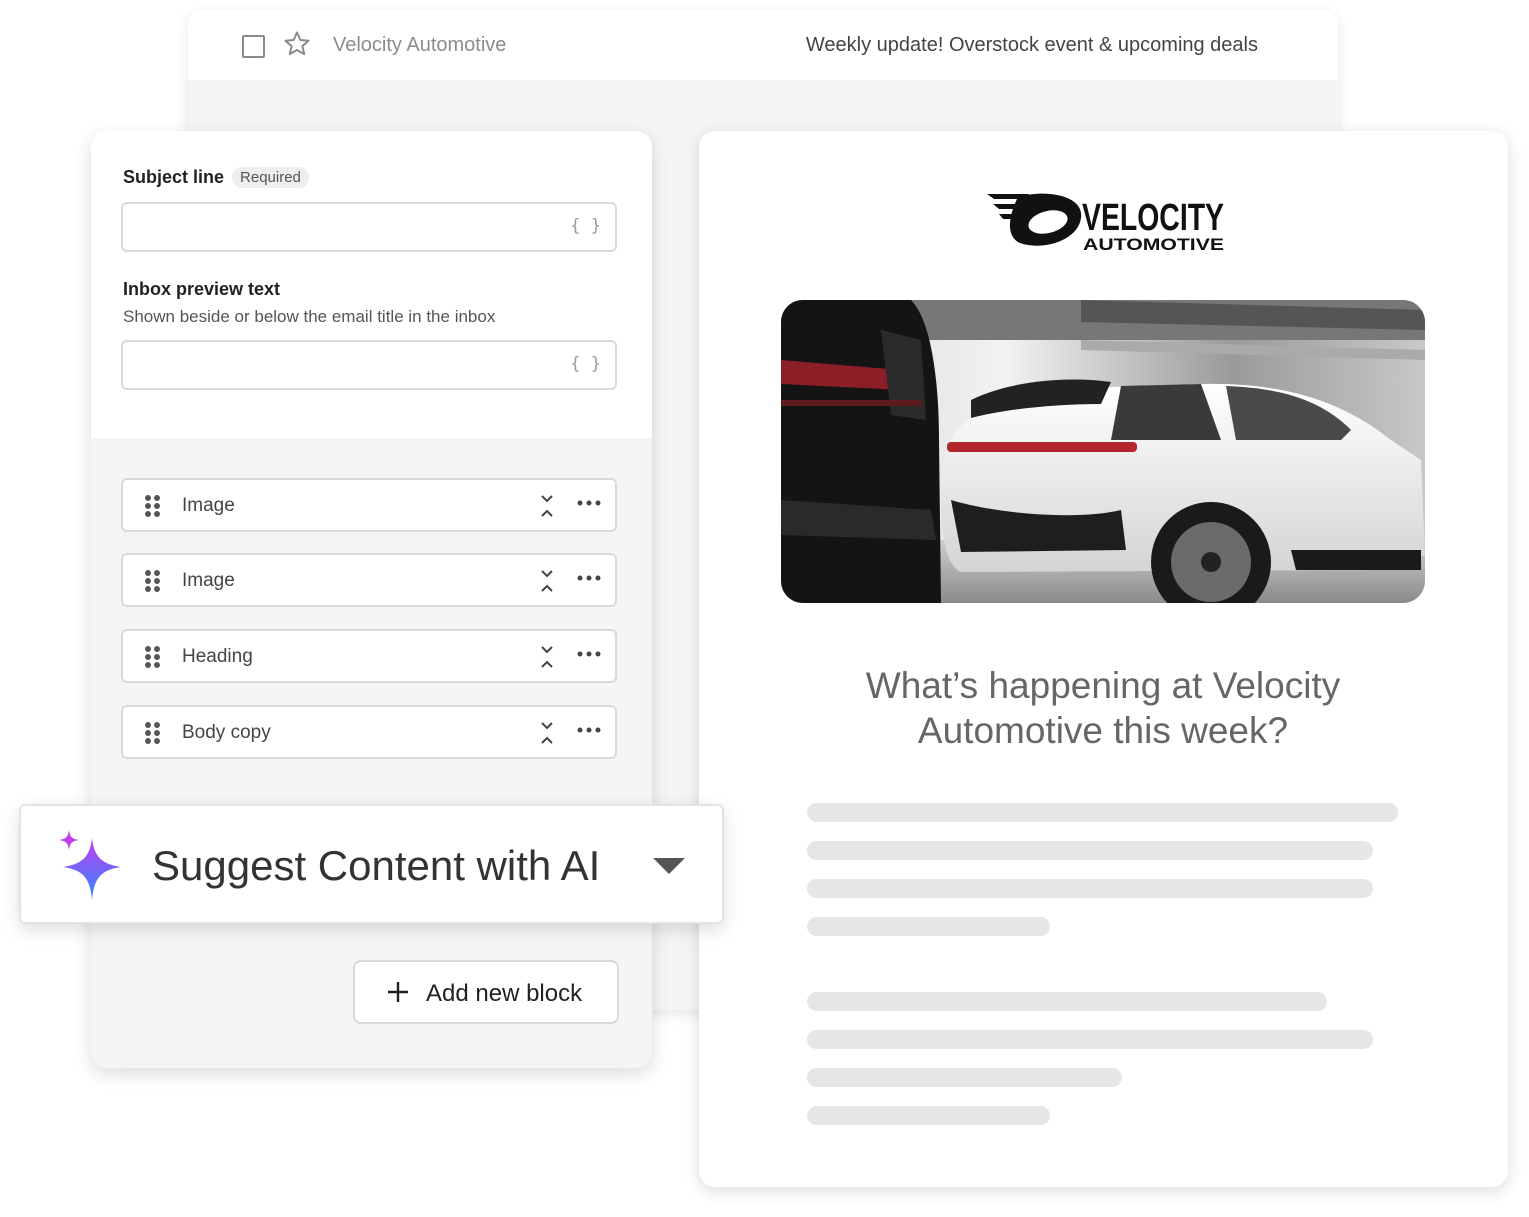 The width and height of the screenshot is (1529, 1217). I want to click on velocity-automotive-logo: VELOCITY AUTOMOTIVE, so click(1105, 223).